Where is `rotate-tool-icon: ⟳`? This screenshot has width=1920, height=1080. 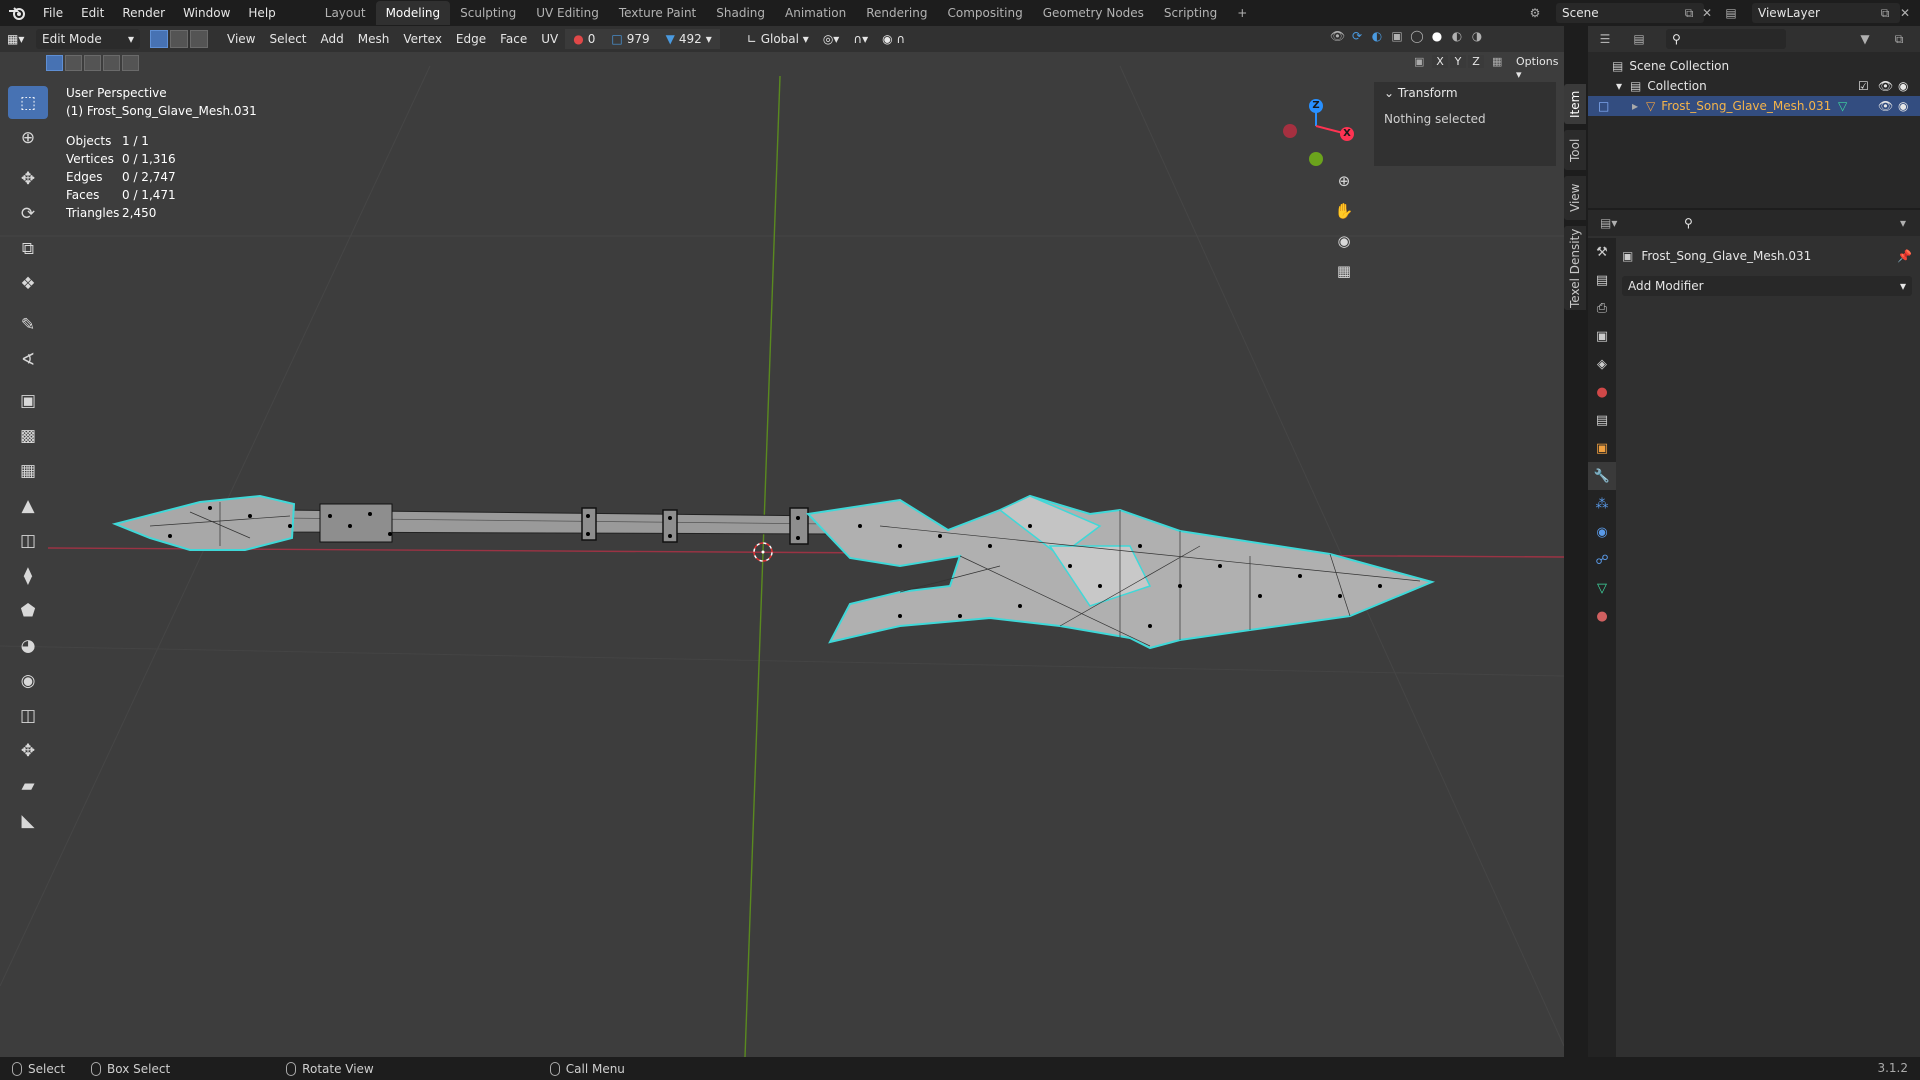
rotate-tool-icon: ⟳ is located at coordinates (28, 213).